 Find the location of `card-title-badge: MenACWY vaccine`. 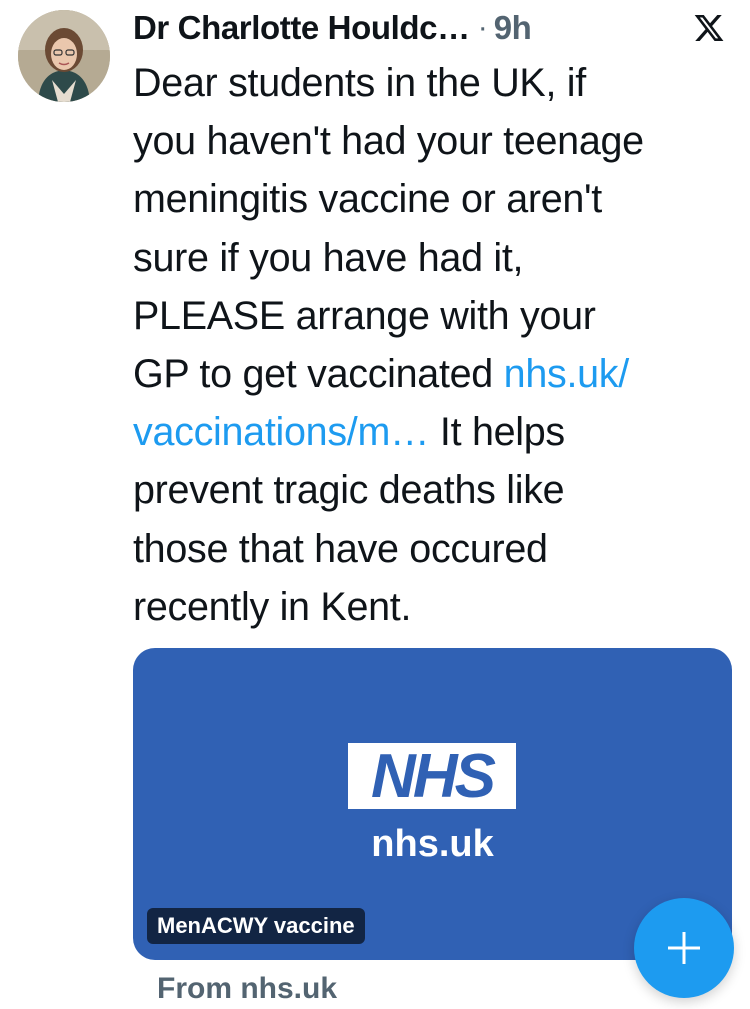

card-title-badge: MenACWY vaccine is located at coordinates (256, 926).